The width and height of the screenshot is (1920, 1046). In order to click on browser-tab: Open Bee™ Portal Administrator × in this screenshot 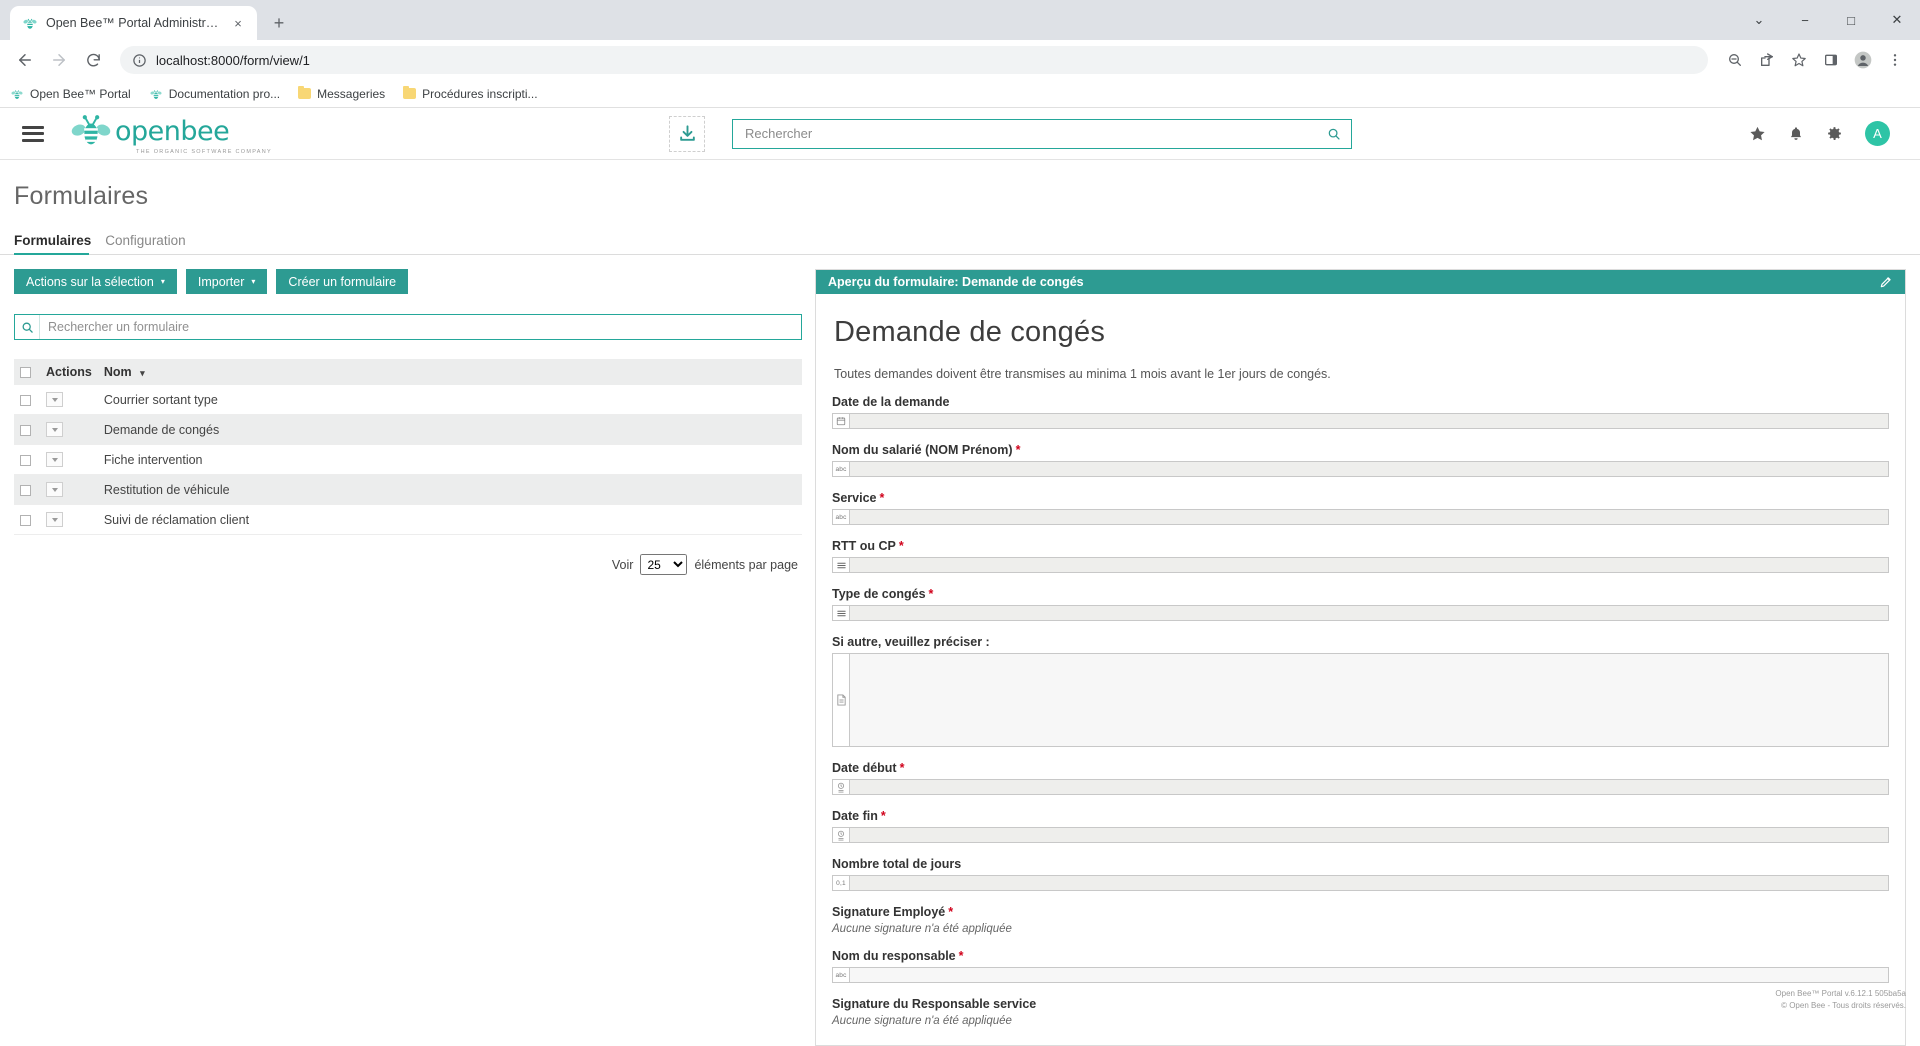, I will do `click(133, 23)`.